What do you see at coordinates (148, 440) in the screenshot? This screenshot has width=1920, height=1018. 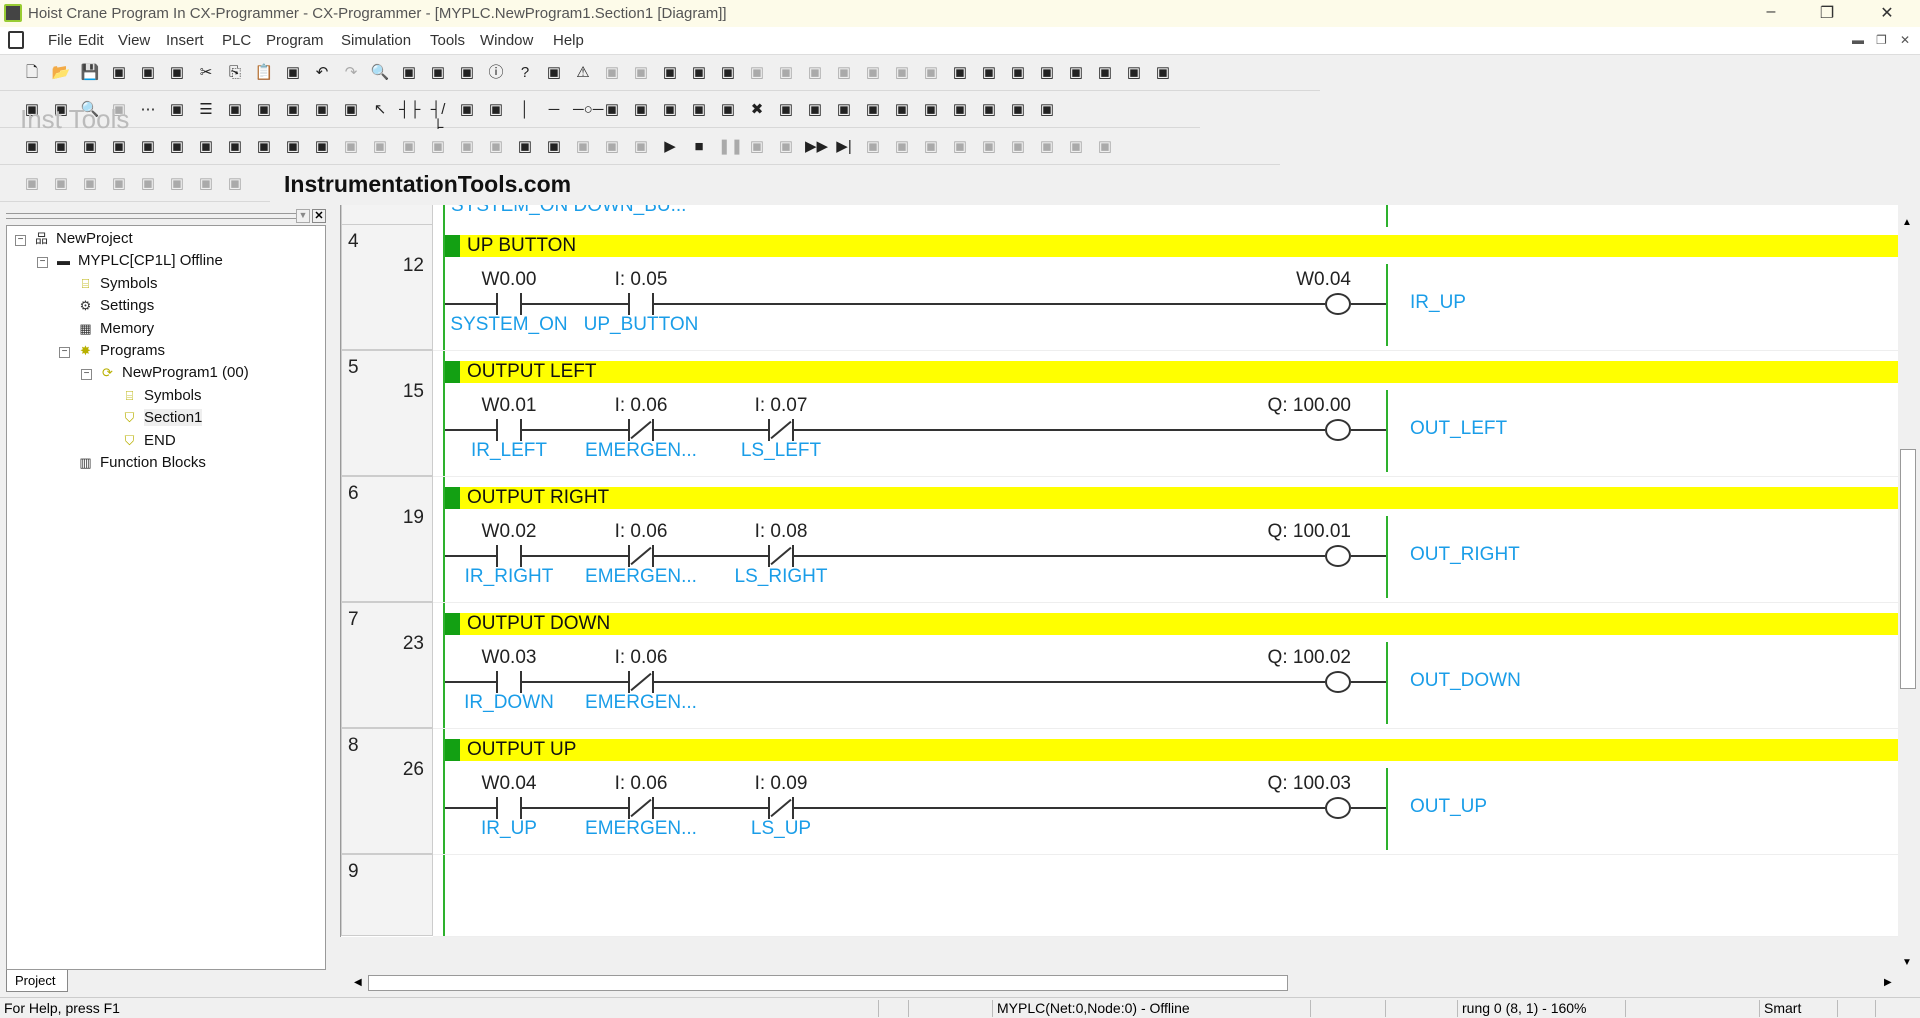 I see `tree-item-end: ⛉ END` at bounding box center [148, 440].